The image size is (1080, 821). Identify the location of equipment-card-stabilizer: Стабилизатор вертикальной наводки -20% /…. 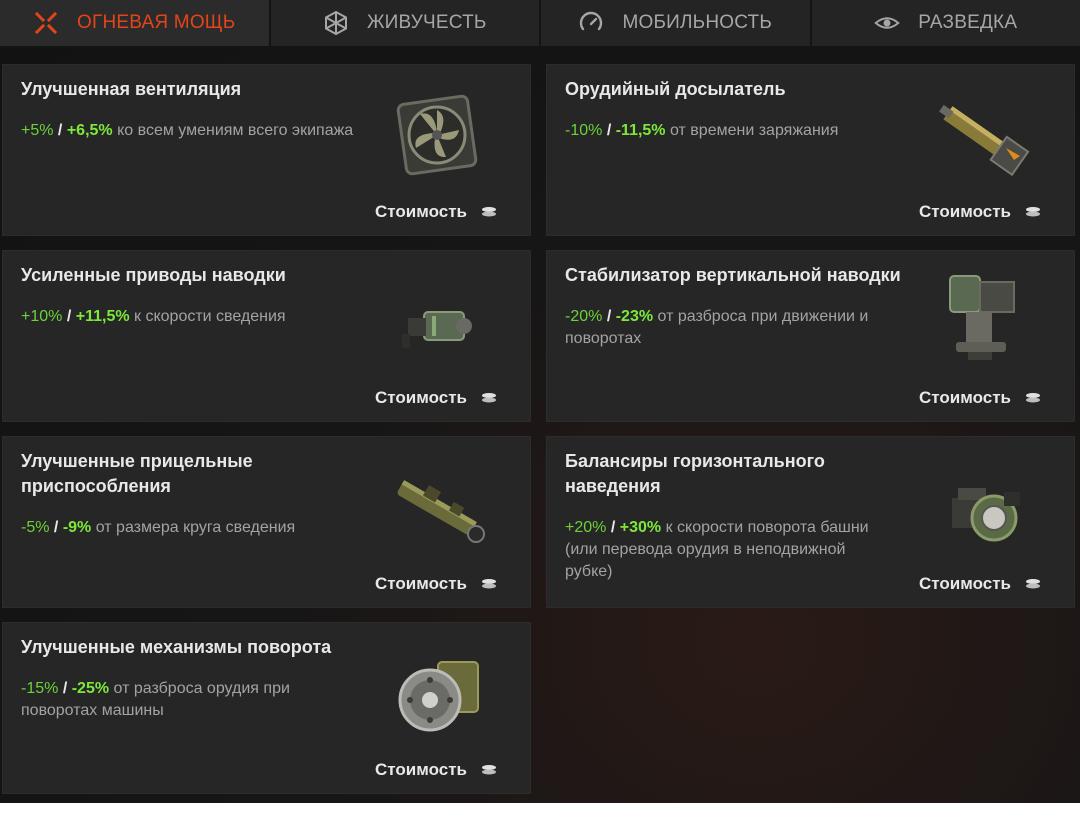
(810, 336).